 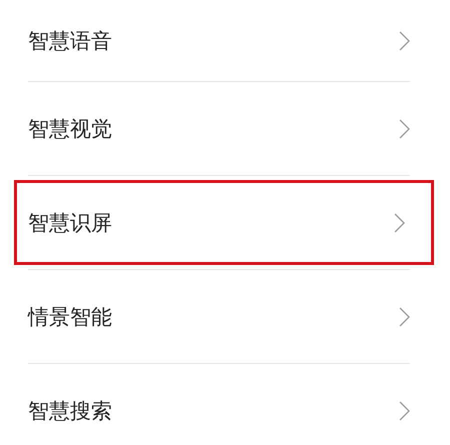 What do you see at coordinates (219, 128) in the screenshot?
I see `settings-item: 智慧视觉` at bounding box center [219, 128].